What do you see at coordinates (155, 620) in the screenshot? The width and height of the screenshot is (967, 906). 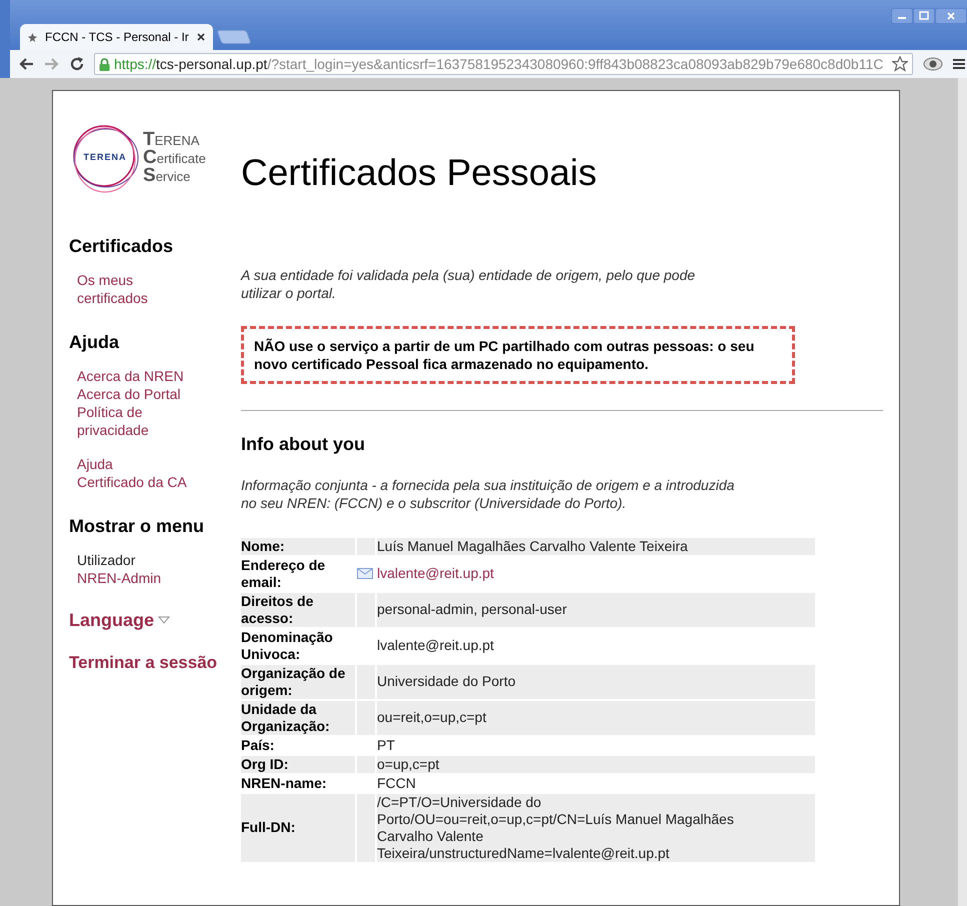 I see `language-menu: Language` at bounding box center [155, 620].